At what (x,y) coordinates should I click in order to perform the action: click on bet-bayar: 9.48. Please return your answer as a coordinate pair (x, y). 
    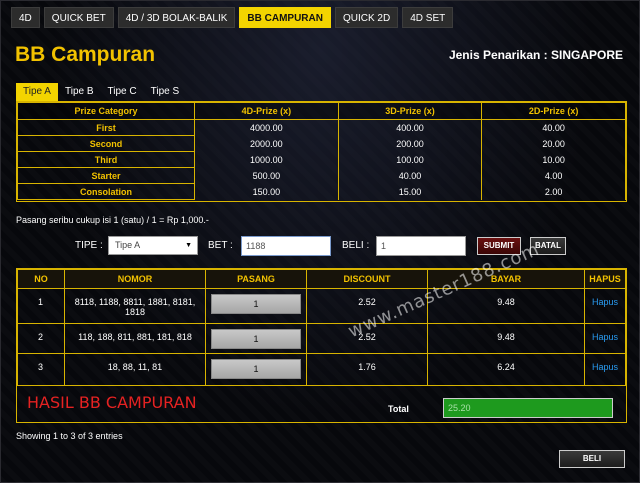
    Looking at the image, I should click on (506, 338).